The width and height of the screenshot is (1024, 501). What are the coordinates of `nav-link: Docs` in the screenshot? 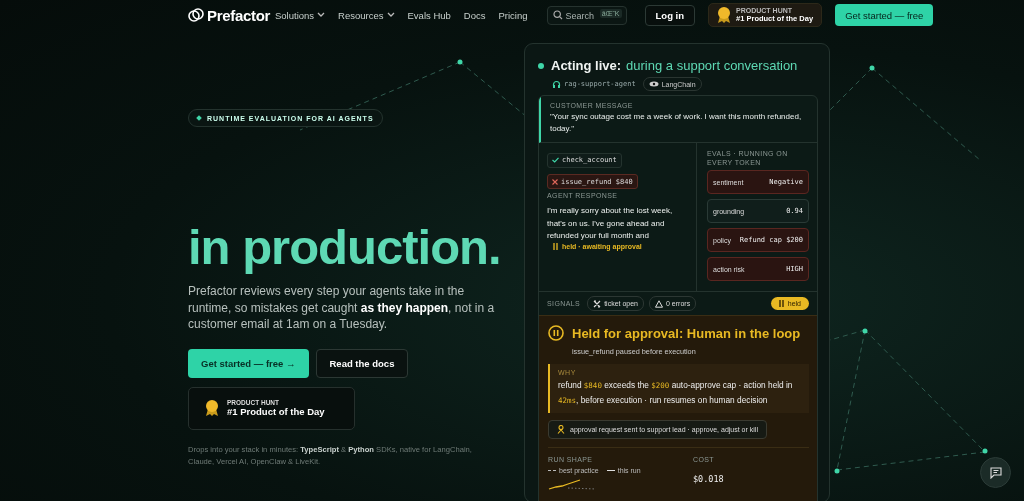 It's located at (474, 15).